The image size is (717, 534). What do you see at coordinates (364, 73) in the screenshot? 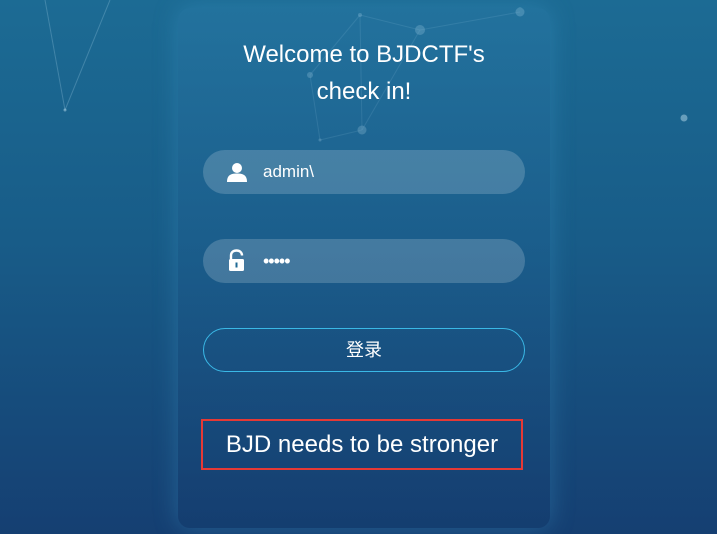
I see `page-title: Welcome to BJDCTF's check in!` at bounding box center [364, 73].